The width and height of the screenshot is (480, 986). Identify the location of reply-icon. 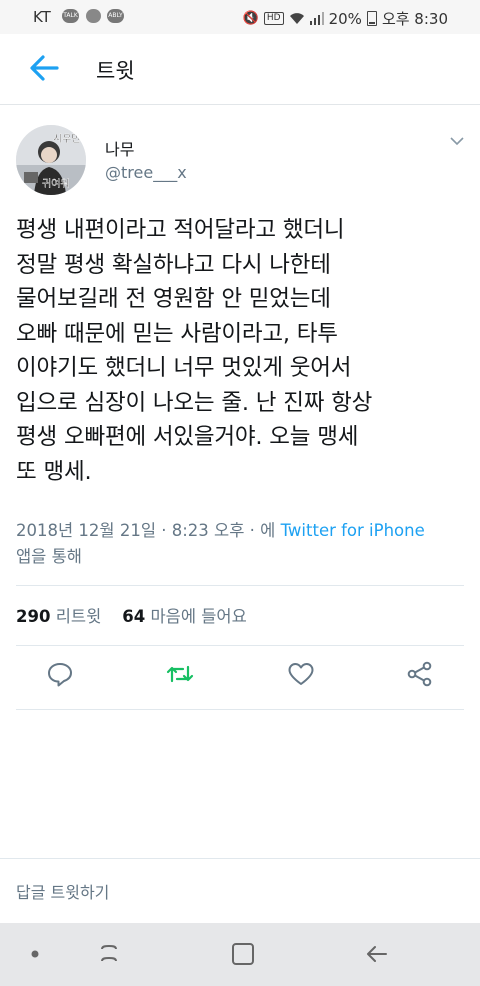
(60, 674).